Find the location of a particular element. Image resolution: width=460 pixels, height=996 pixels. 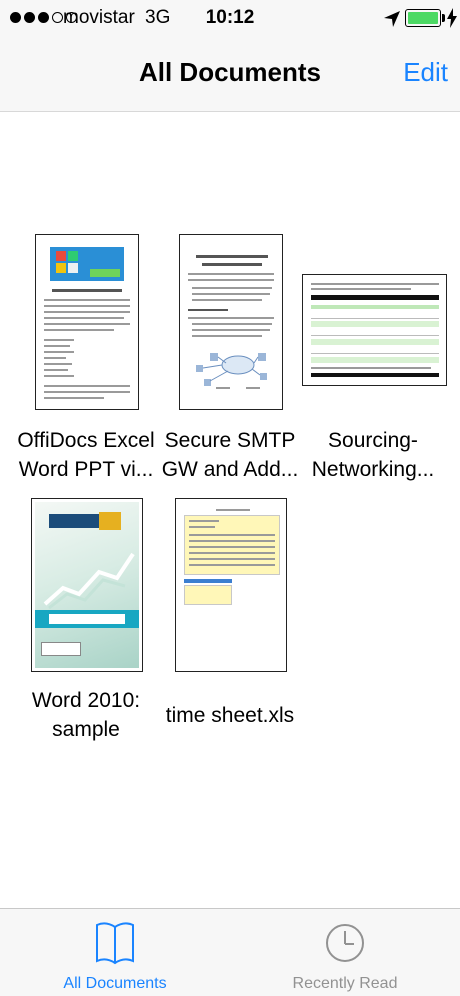

tab-recently-read: Recently Read is located at coordinates (345, 952).